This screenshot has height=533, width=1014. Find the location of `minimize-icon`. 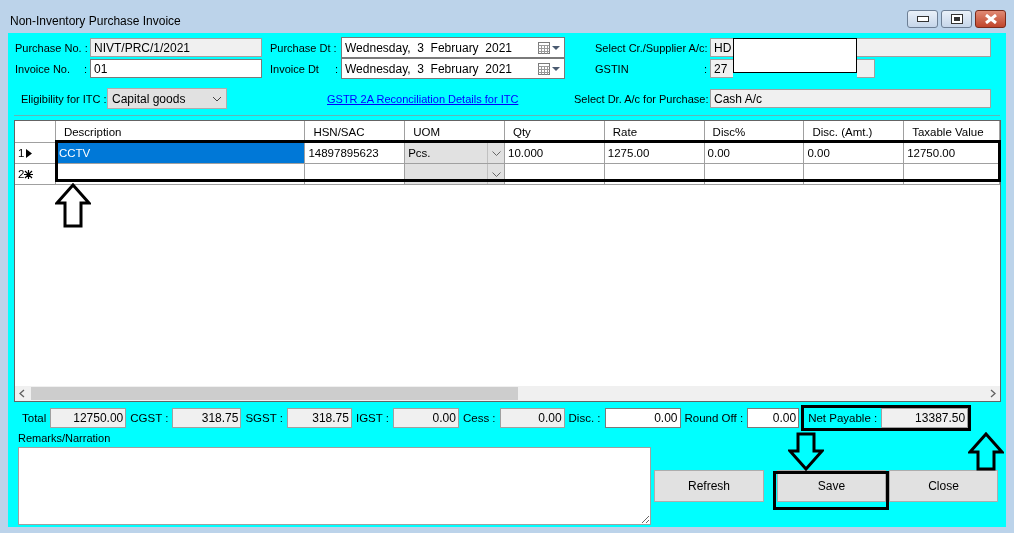

minimize-icon is located at coordinates (922, 19).